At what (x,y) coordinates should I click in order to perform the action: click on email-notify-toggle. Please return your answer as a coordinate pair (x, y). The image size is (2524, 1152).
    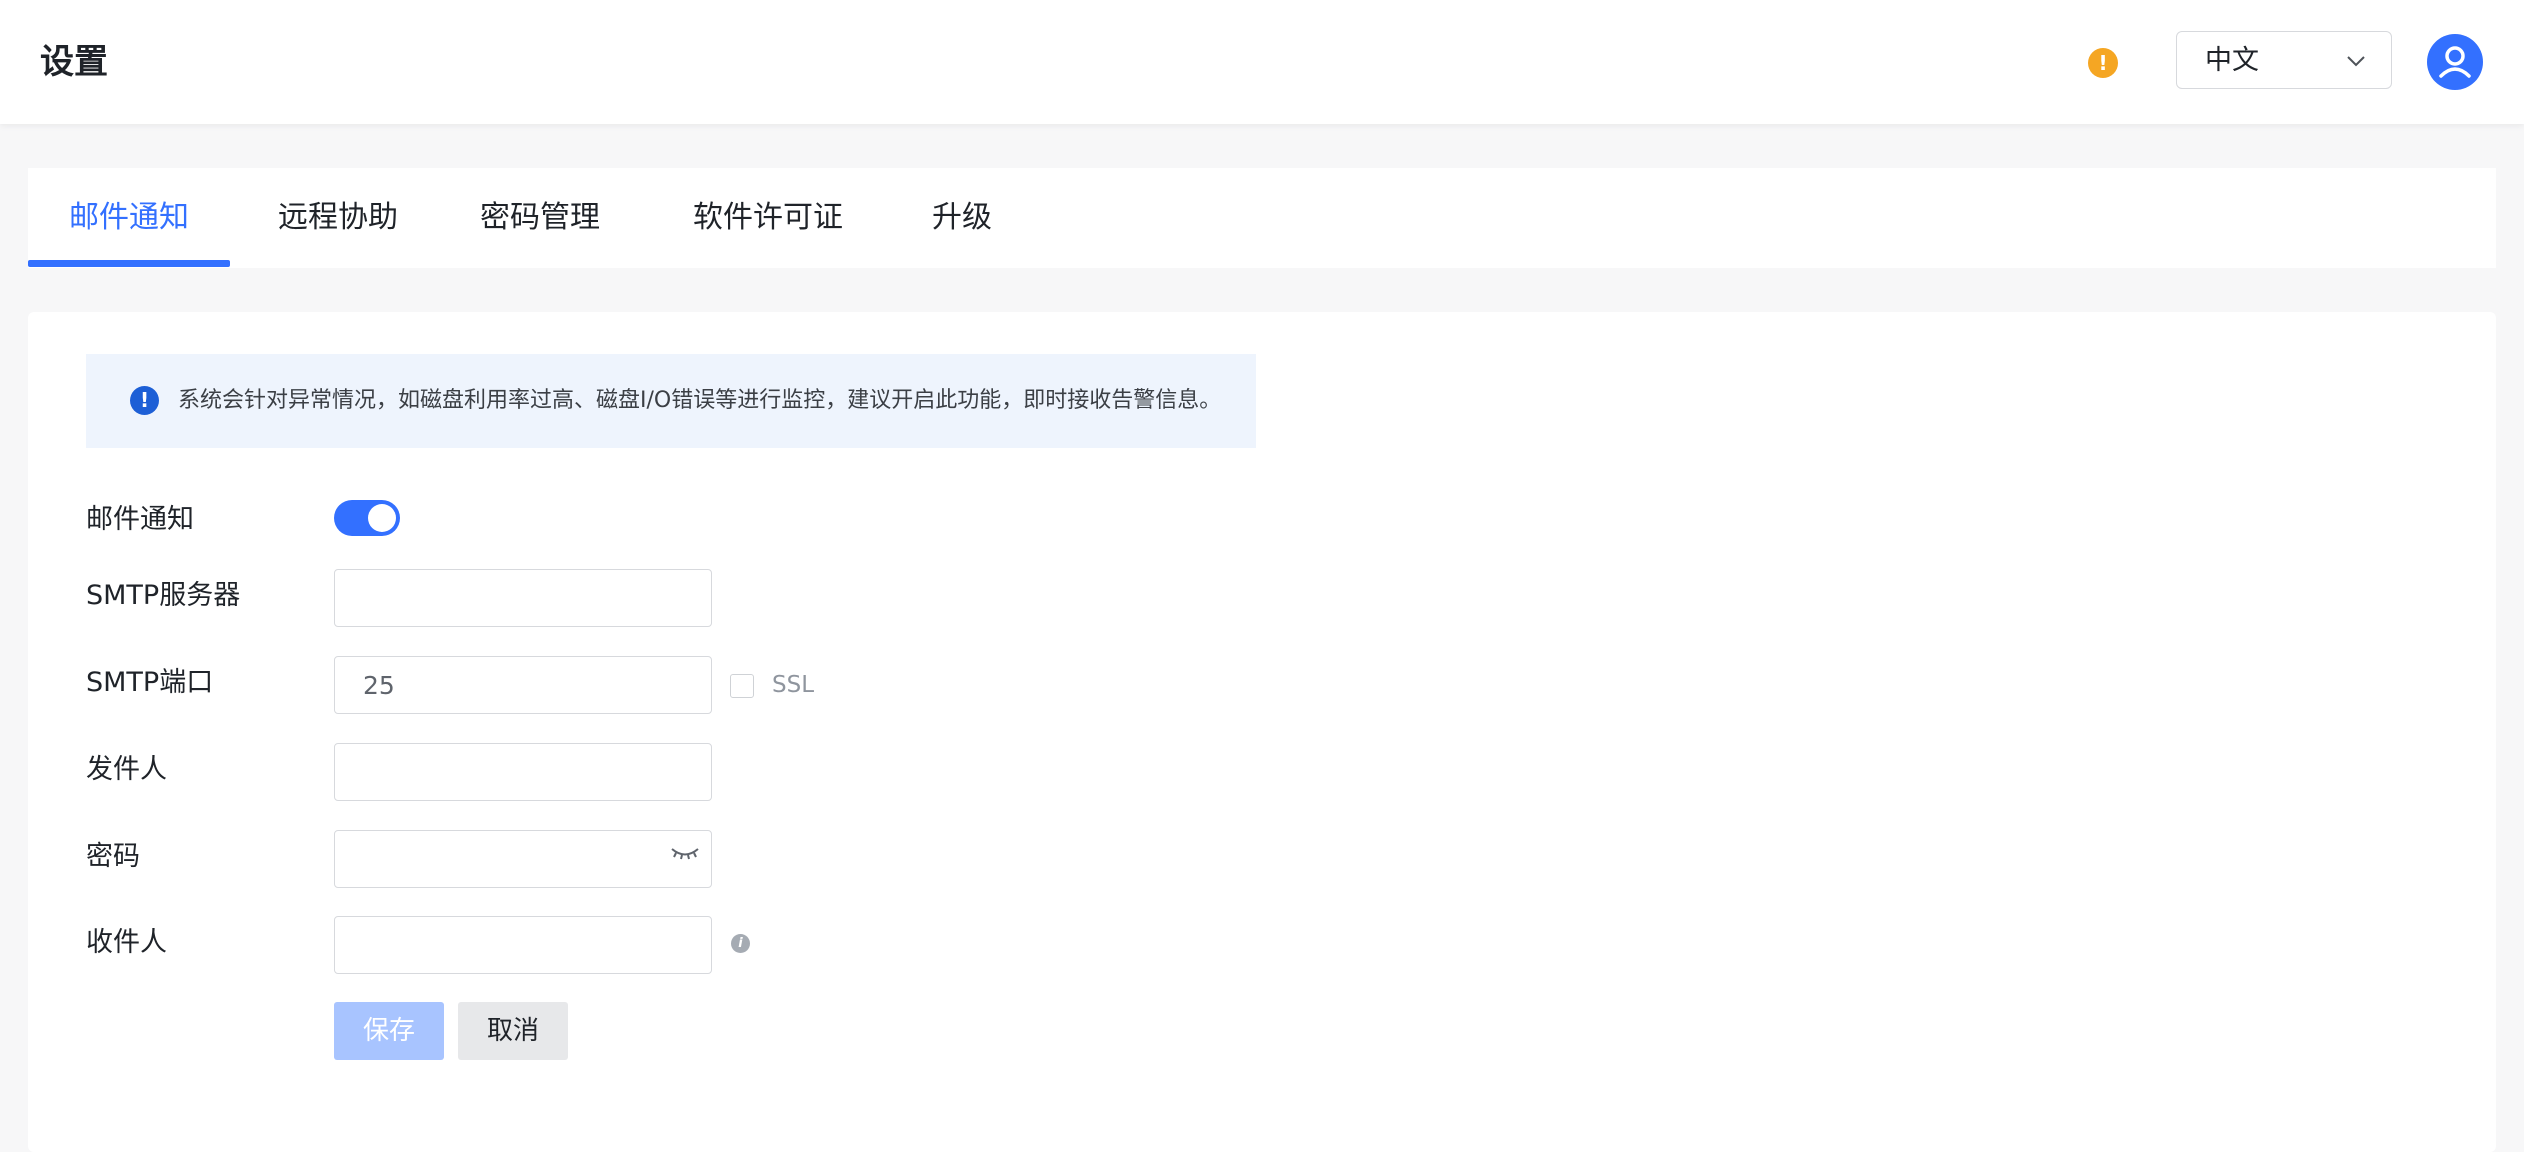
    Looking at the image, I should click on (367, 518).